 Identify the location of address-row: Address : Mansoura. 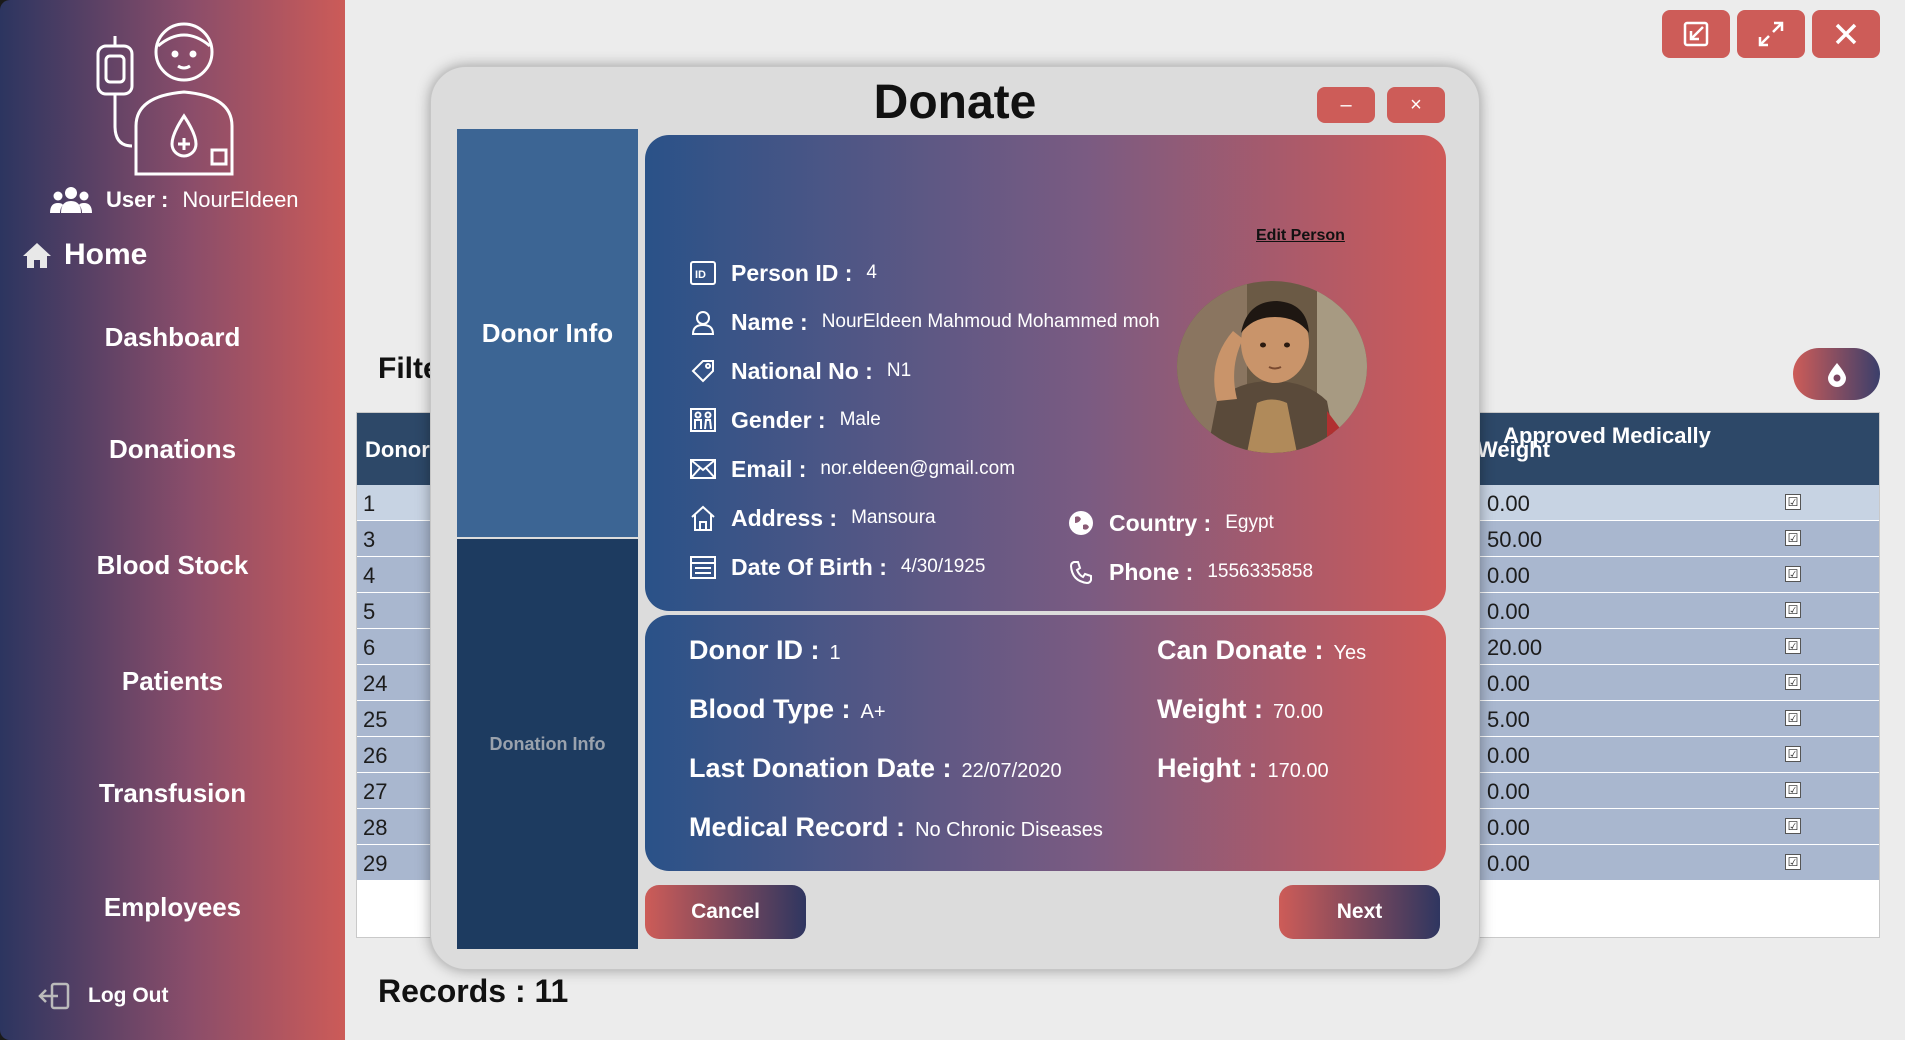
(812, 518).